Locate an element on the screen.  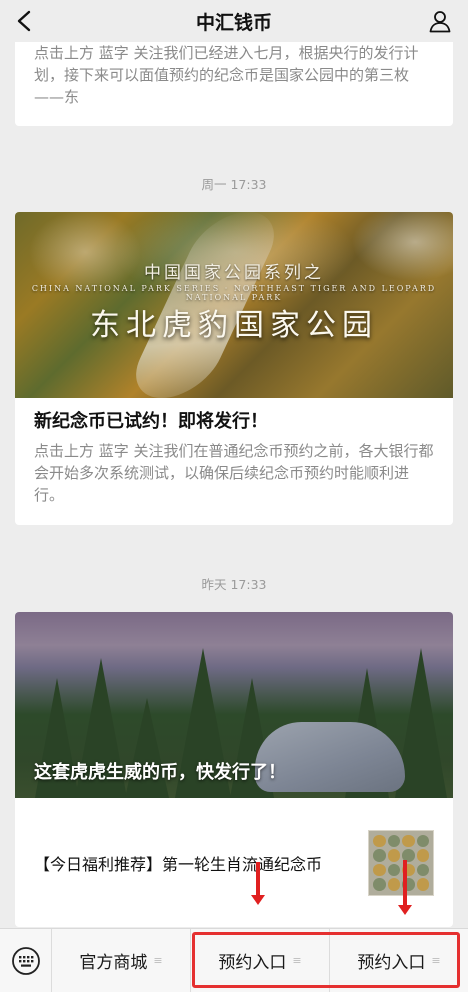
nav-header: 中汇钱币 is located at coordinates (234, 21).